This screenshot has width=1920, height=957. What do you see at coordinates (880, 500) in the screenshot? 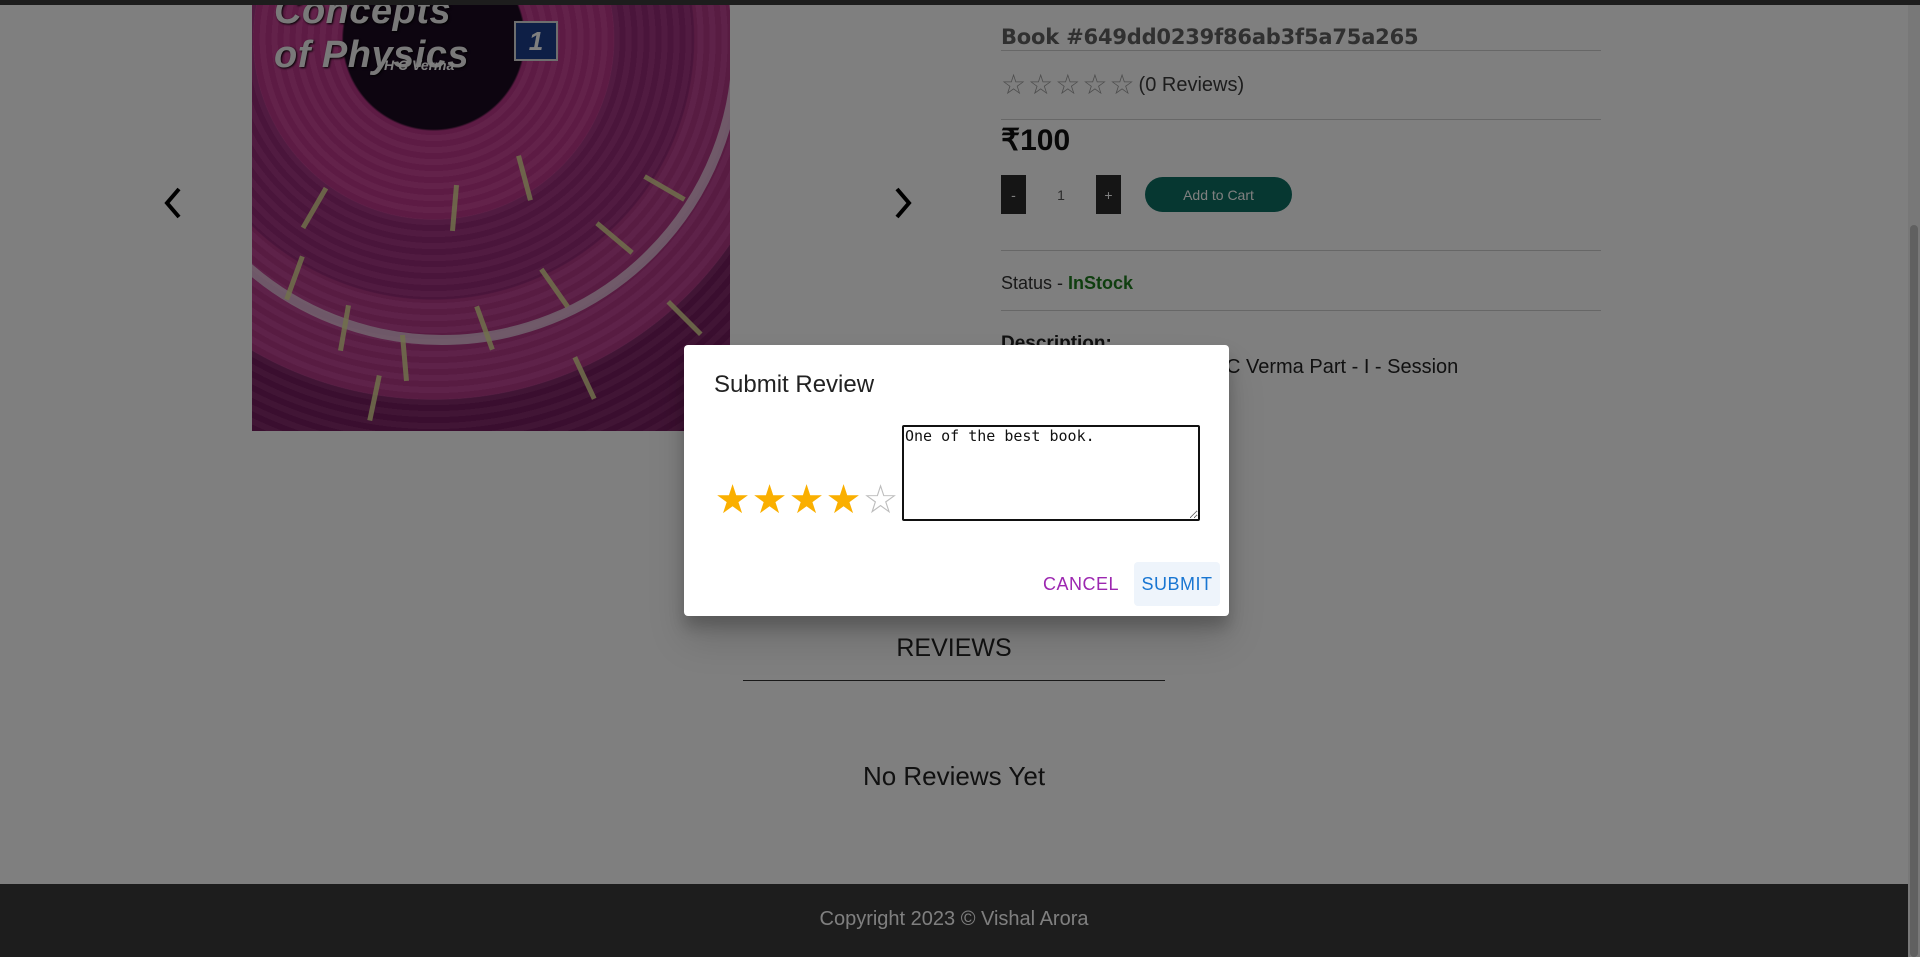
I see `star-outline-icon: ☆` at bounding box center [880, 500].